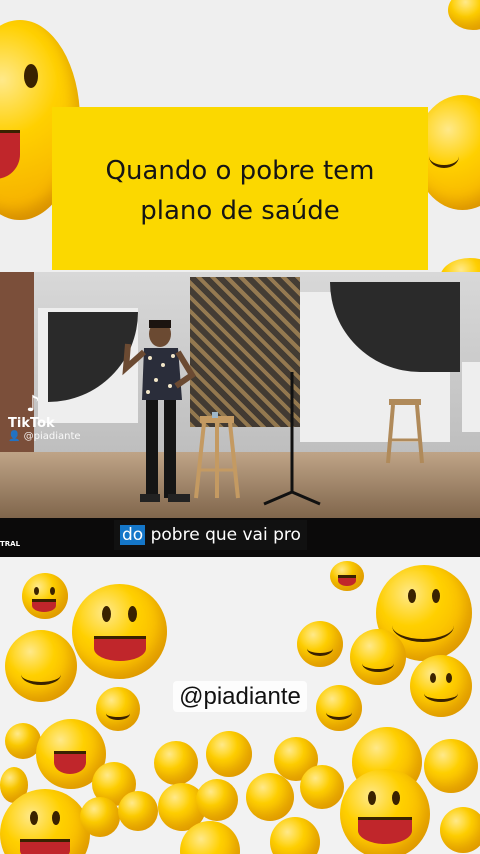 This screenshot has width=480, height=854. What do you see at coordinates (229, 754) in the screenshot?
I see `emoji-wink-icon` at bounding box center [229, 754].